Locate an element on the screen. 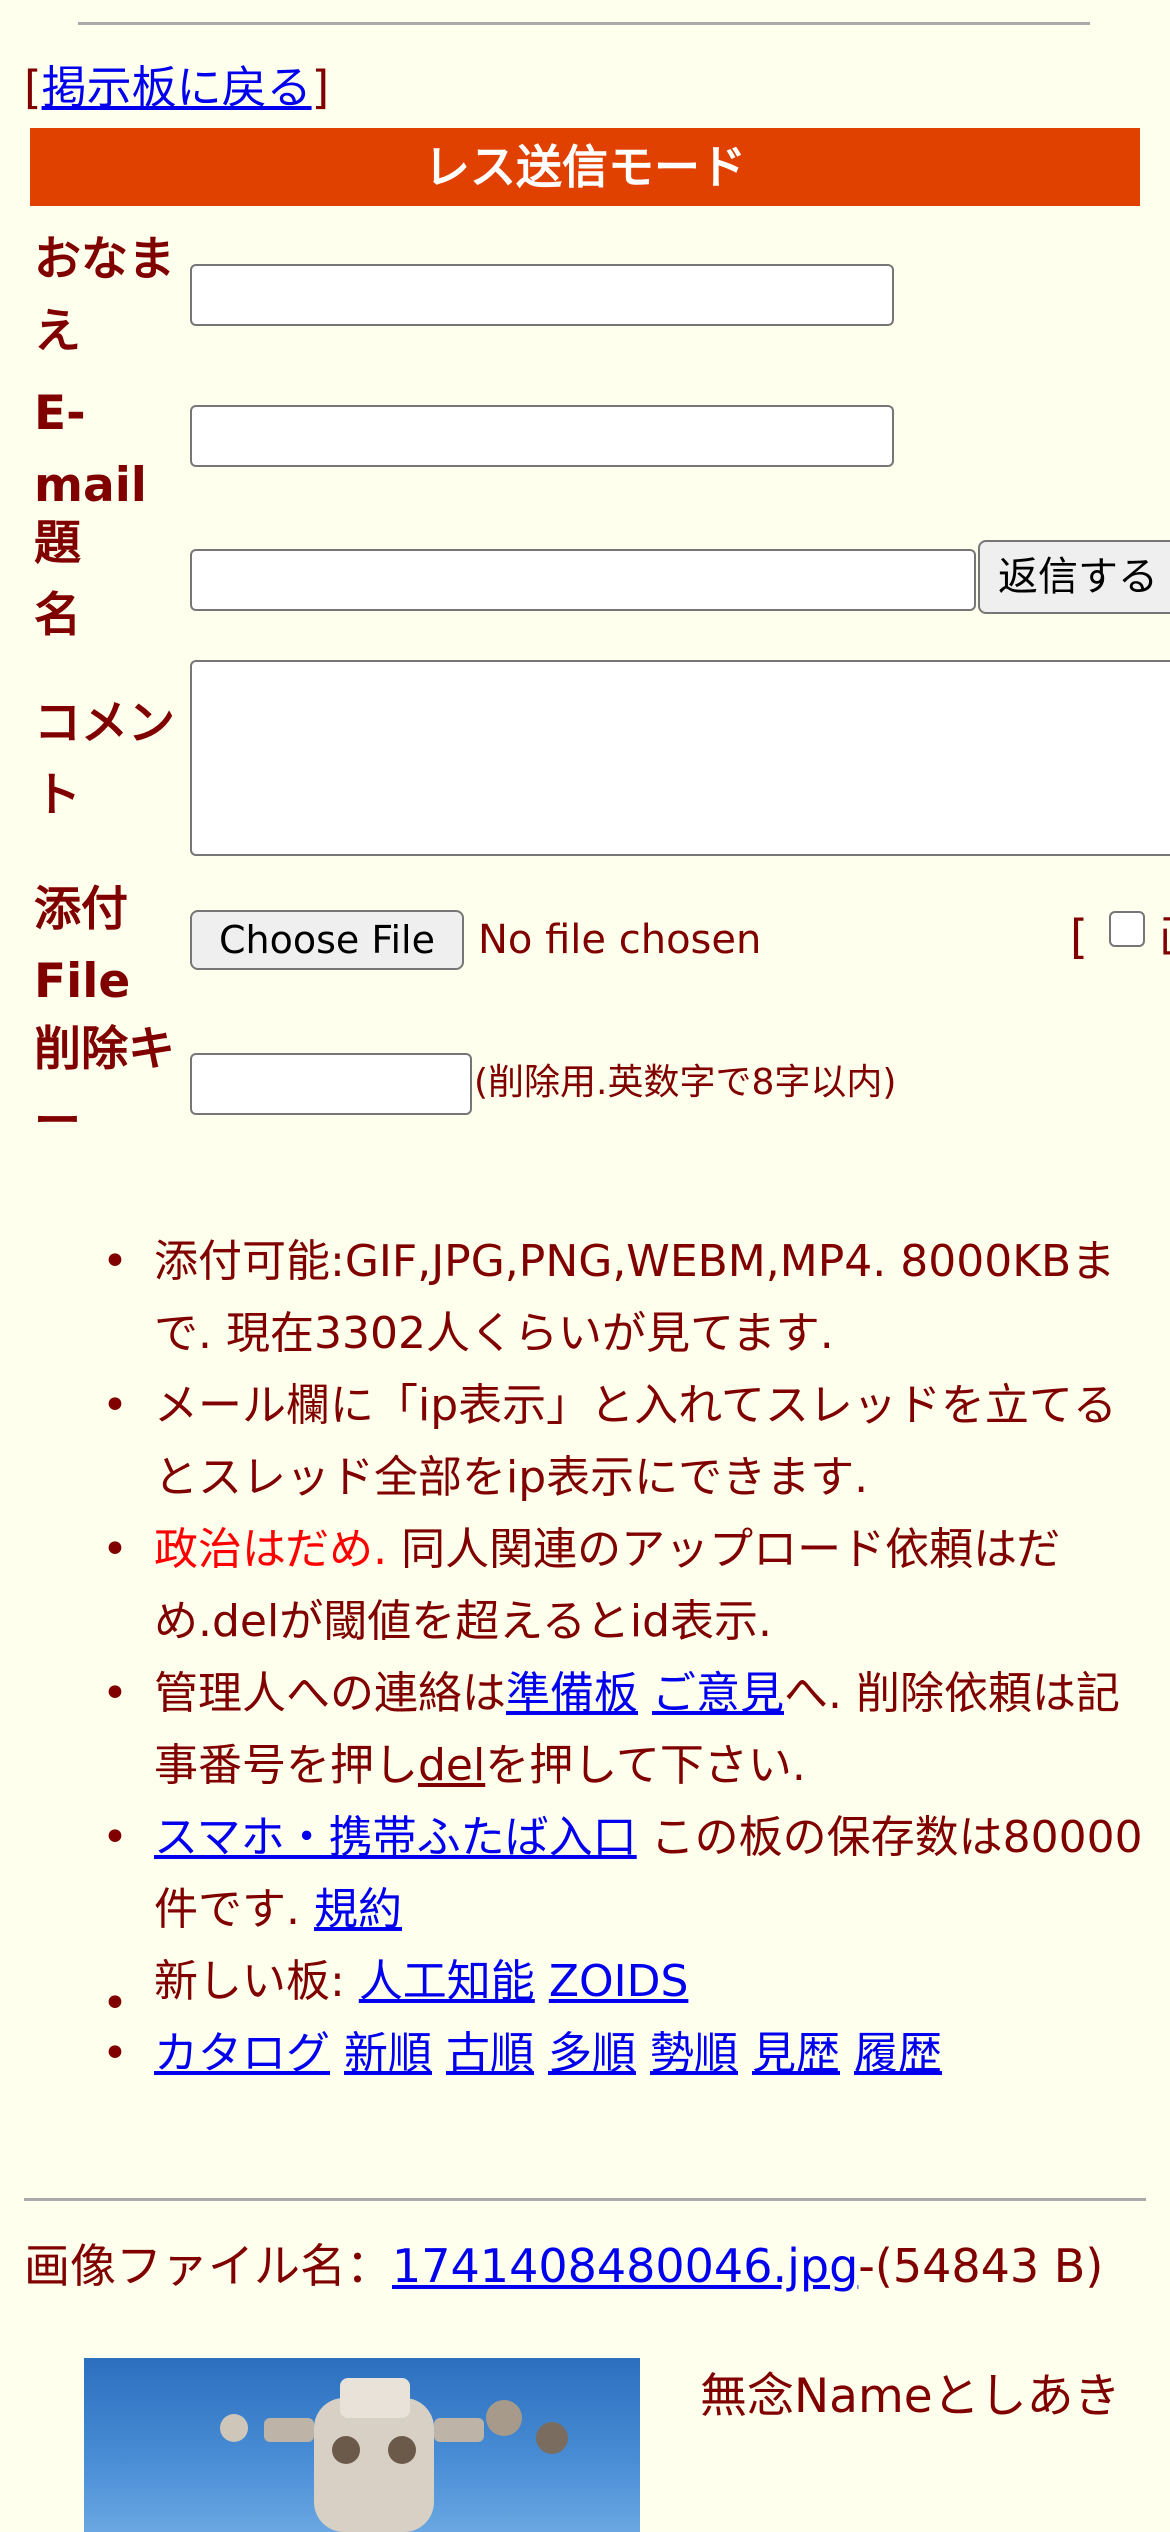 The height and width of the screenshot is (2532, 1170). sort-momentum-link: 勢順 is located at coordinates (694, 2053).